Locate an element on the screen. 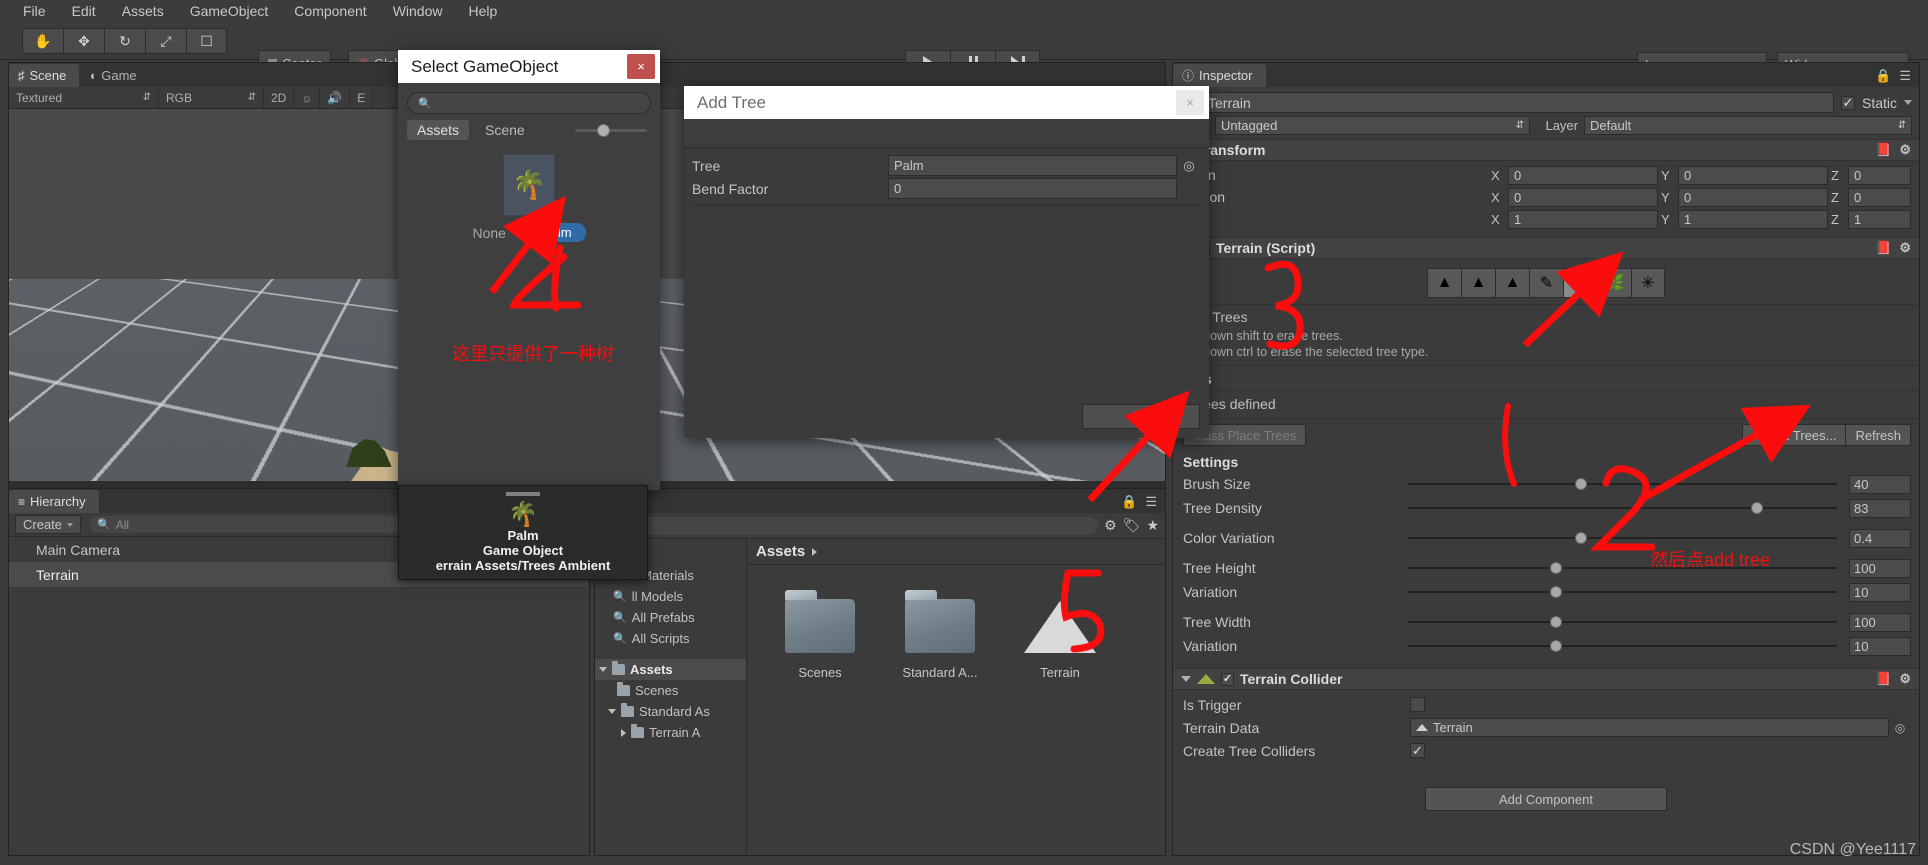  breadcrumb-assets: Assets is located at coordinates (780, 551).